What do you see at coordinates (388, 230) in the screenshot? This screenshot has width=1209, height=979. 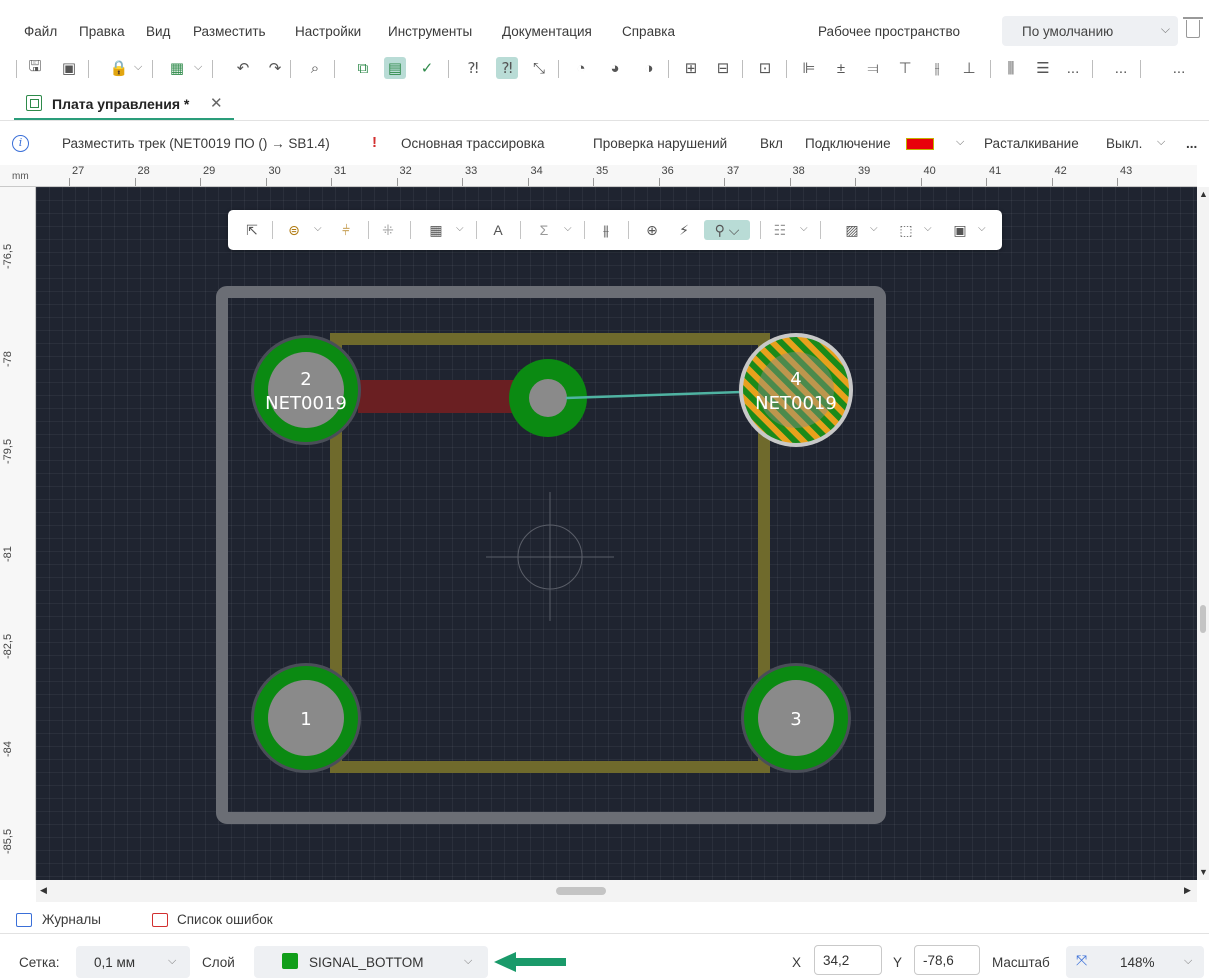 I see `via-grid-icon: ⁜` at bounding box center [388, 230].